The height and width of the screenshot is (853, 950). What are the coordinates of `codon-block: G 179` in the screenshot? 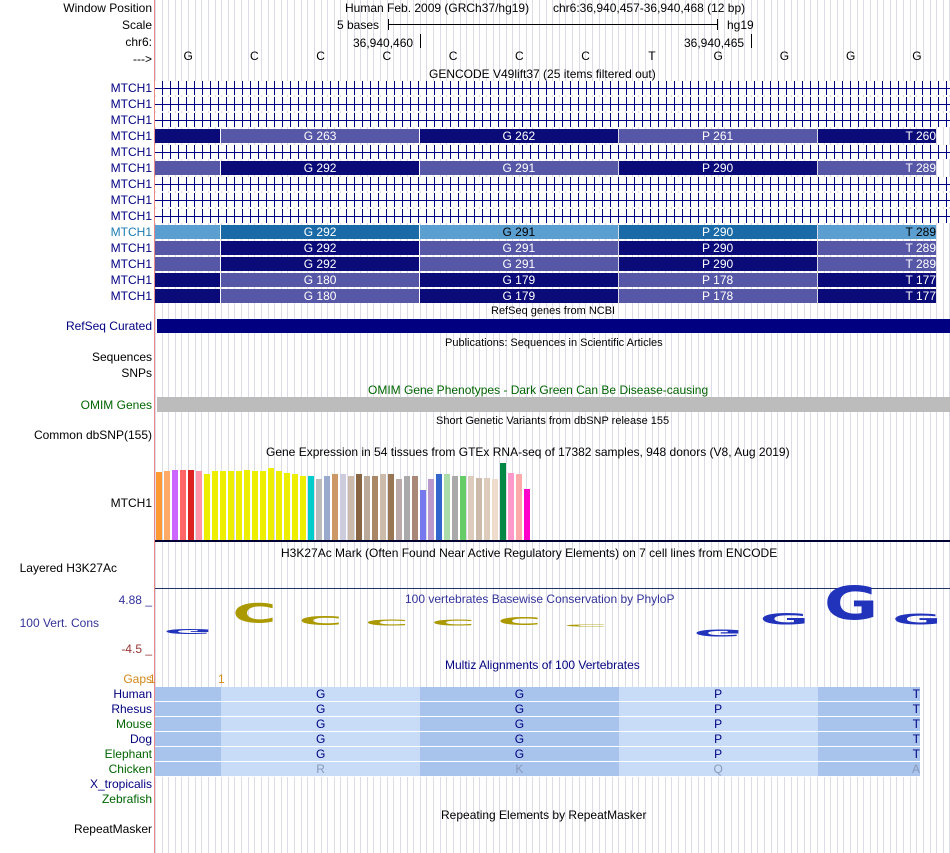 It's located at (519, 280).